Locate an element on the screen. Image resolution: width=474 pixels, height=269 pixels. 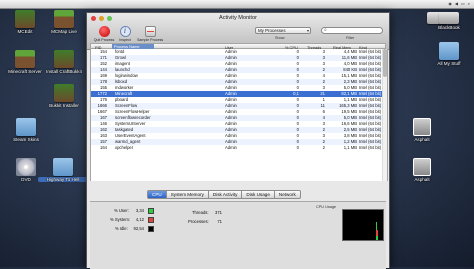
info-icon: i is located at coordinates (125, 31).